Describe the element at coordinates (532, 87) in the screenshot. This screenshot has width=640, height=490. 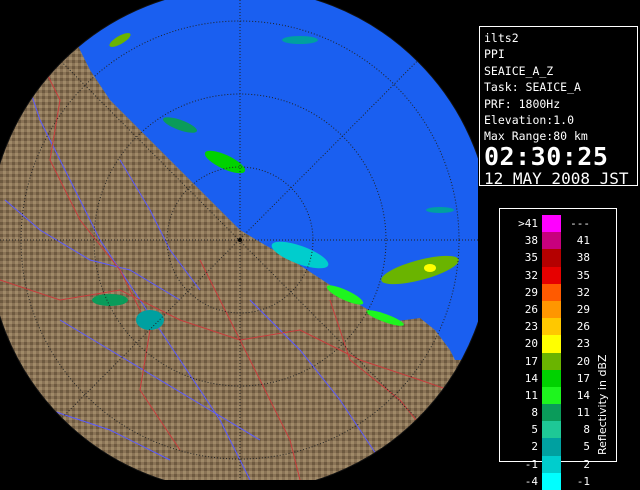
I see `task-name: Task: SEAICE_A` at that location.